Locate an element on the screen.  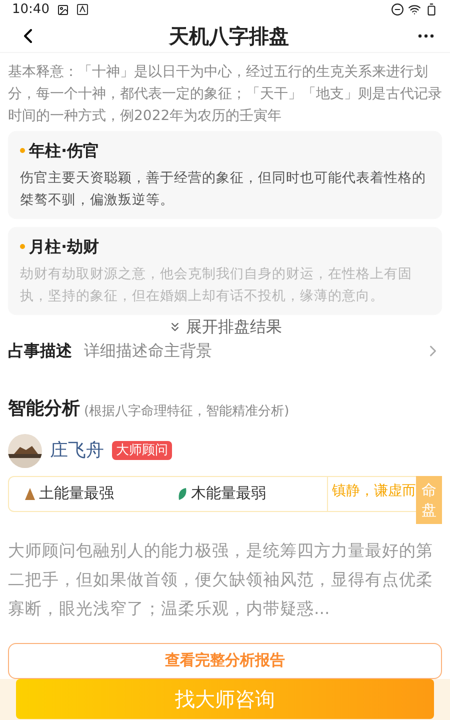
description-field: 详细描述命主背景 is located at coordinates (248, 350).